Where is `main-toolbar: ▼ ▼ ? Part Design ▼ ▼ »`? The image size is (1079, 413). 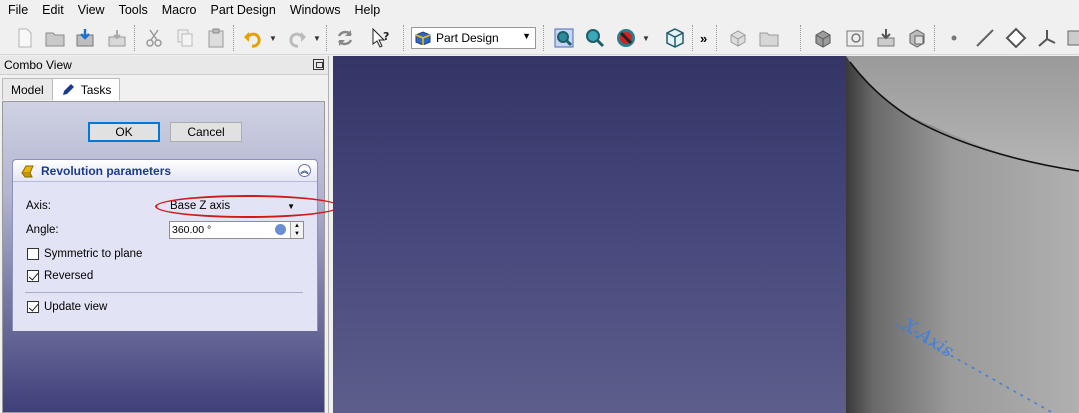
main-toolbar: ▼ ▼ ? Part Design ▼ ▼ » is located at coordinates (539, 38).